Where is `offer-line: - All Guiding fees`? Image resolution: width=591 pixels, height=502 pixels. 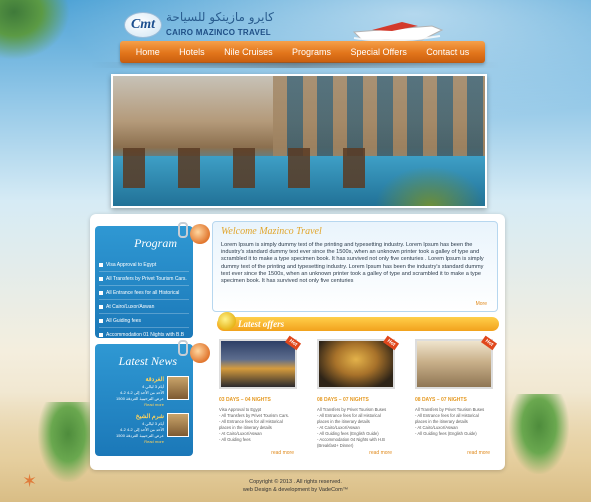 offer-line: - All Guiding fees is located at coordinates (235, 439).